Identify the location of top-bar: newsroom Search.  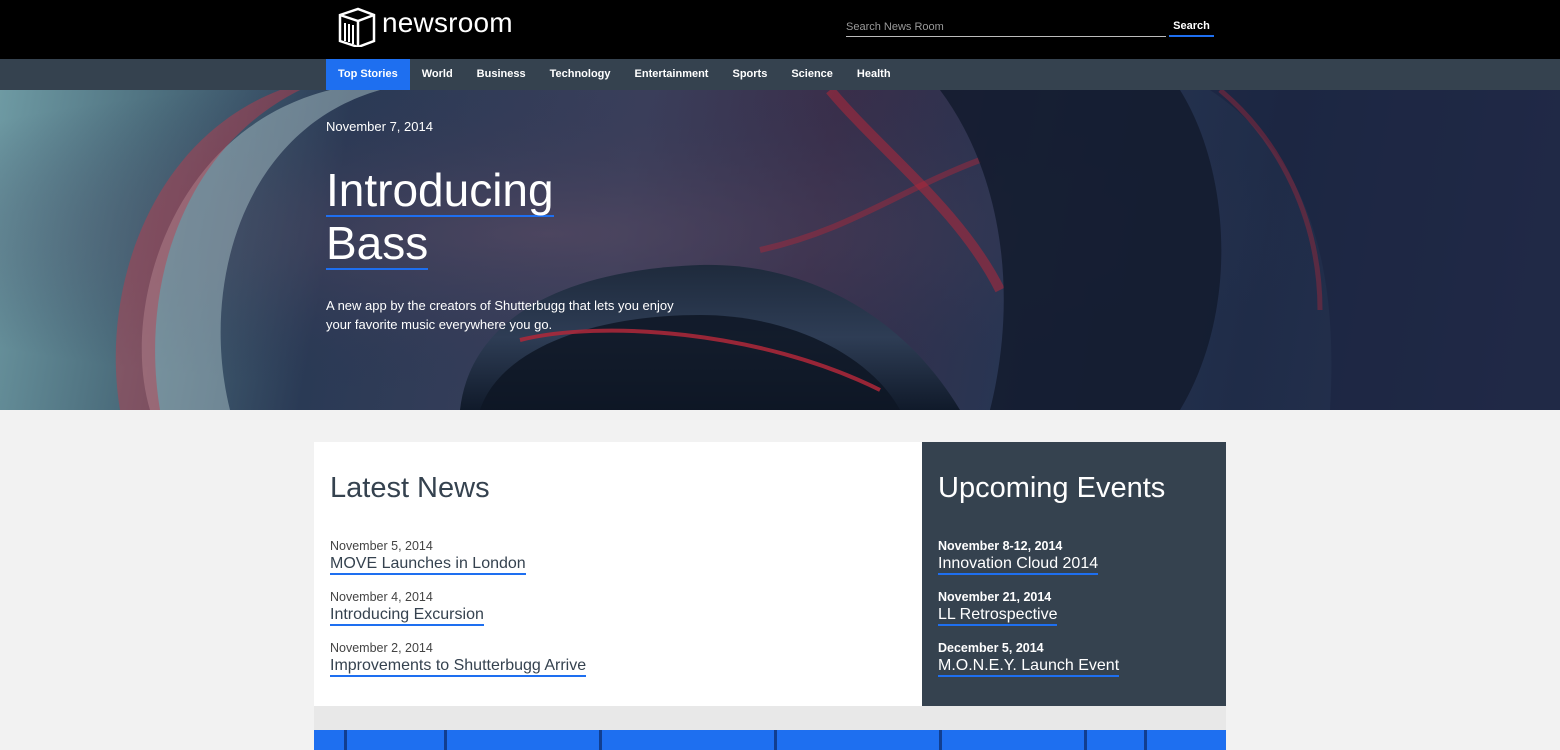
(780, 29).